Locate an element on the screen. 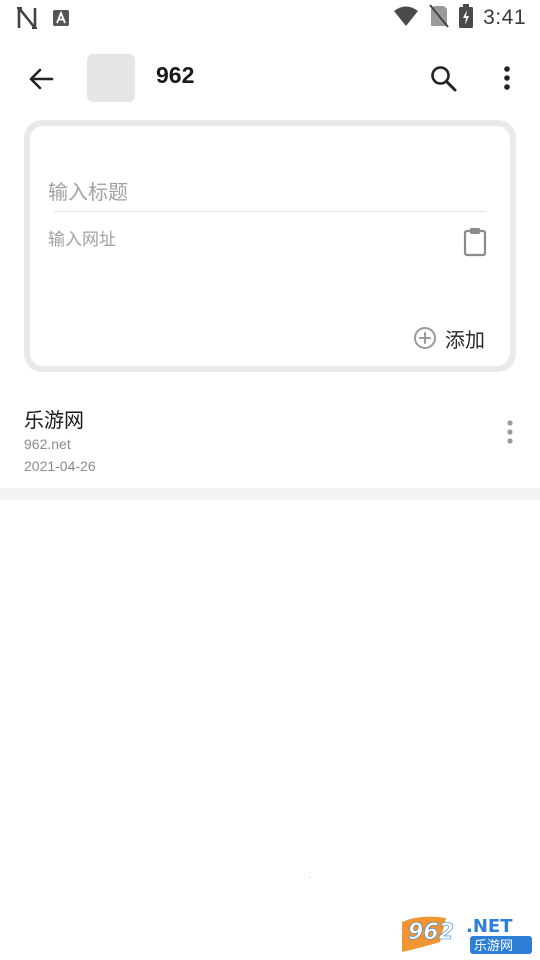  input-divider is located at coordinates (270, 211).